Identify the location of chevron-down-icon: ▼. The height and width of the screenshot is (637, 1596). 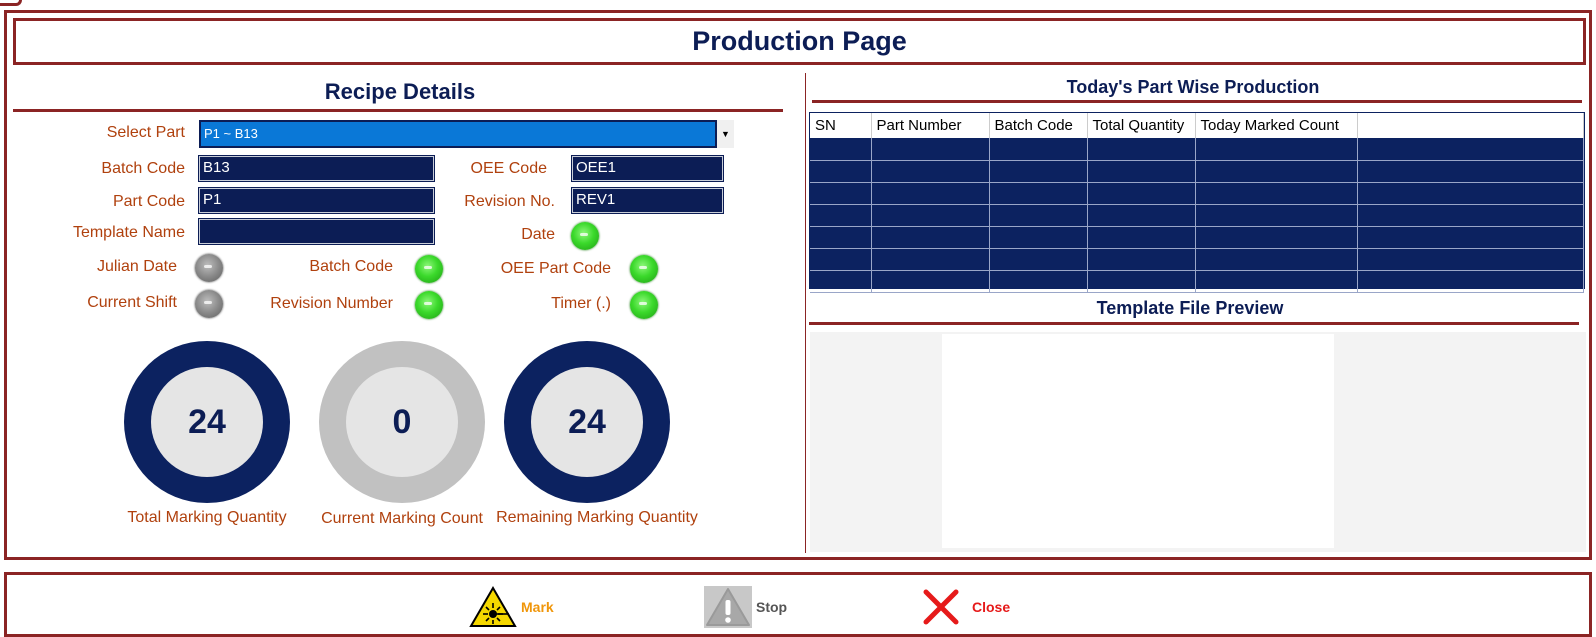
(725, 134).